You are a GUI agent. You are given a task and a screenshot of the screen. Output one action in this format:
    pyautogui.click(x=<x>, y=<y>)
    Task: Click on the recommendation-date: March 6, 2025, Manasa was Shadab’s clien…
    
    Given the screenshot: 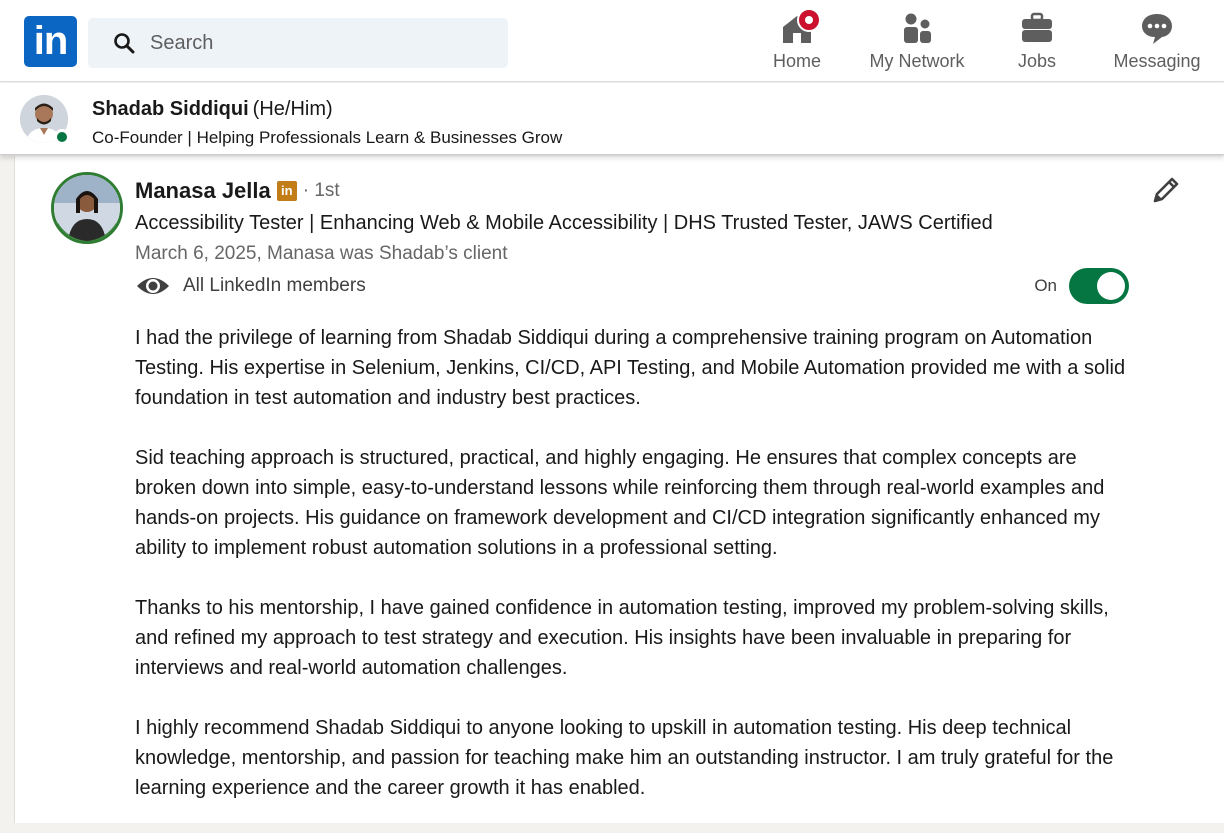 What is the action you would take?
    pyautogui.click(x=321, y=253)
    